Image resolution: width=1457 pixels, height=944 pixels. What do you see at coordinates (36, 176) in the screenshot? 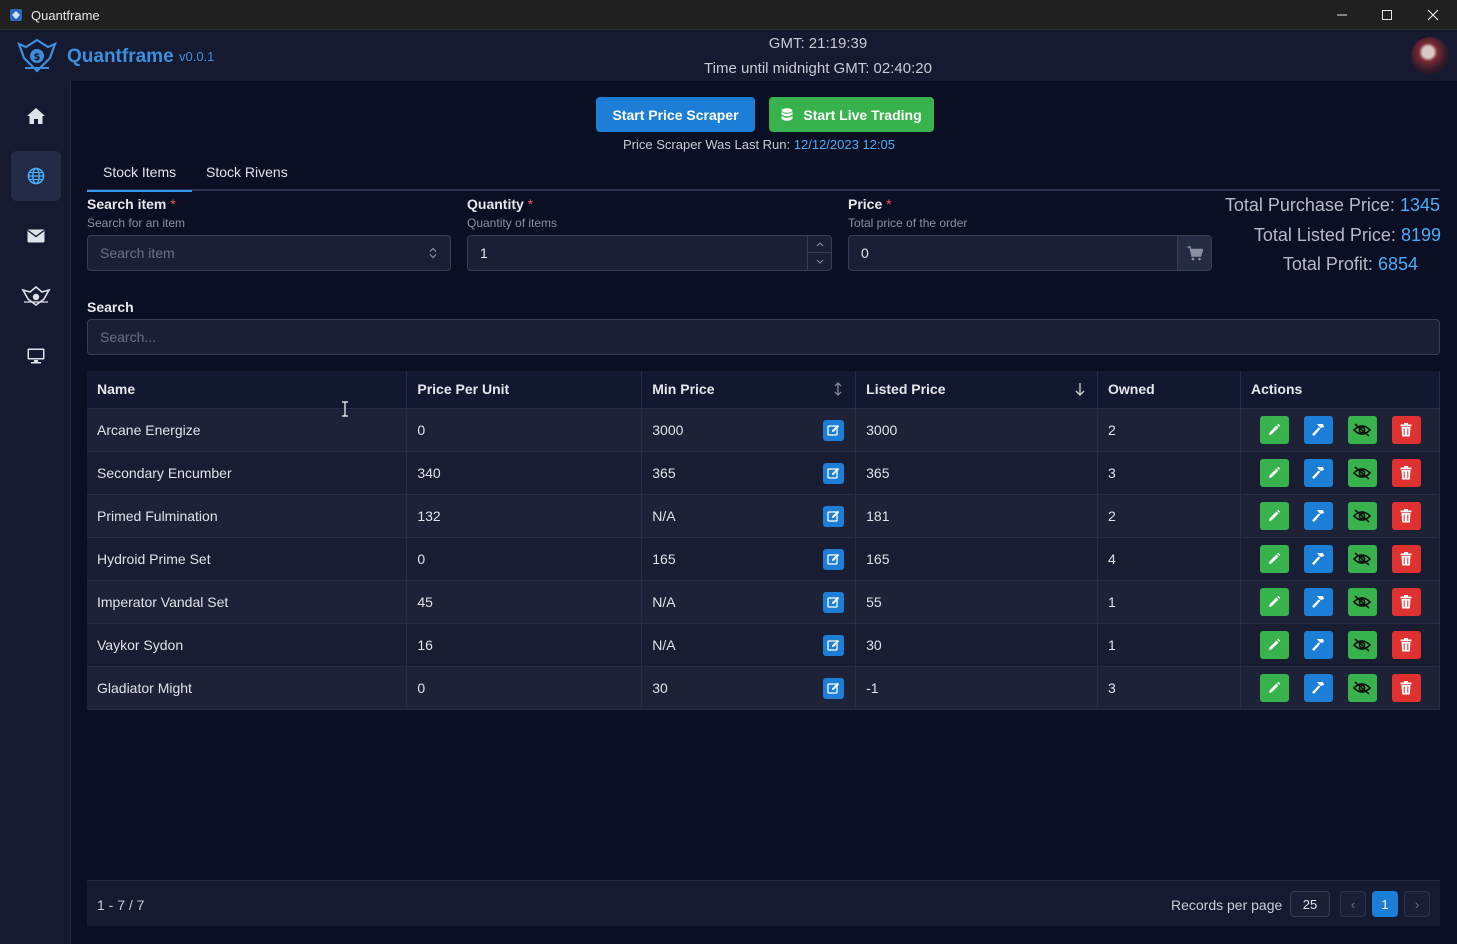
I see `sidebar-item-trading` at bounding box center [36, 176].